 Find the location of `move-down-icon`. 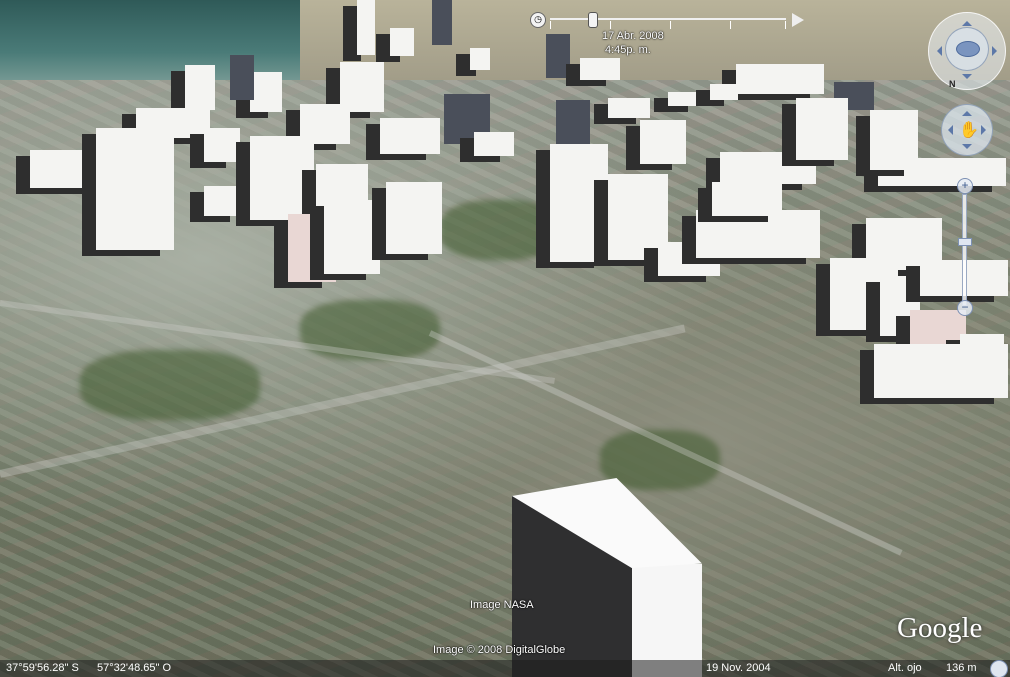

move-down-icon is located at coordinates (967, 149).